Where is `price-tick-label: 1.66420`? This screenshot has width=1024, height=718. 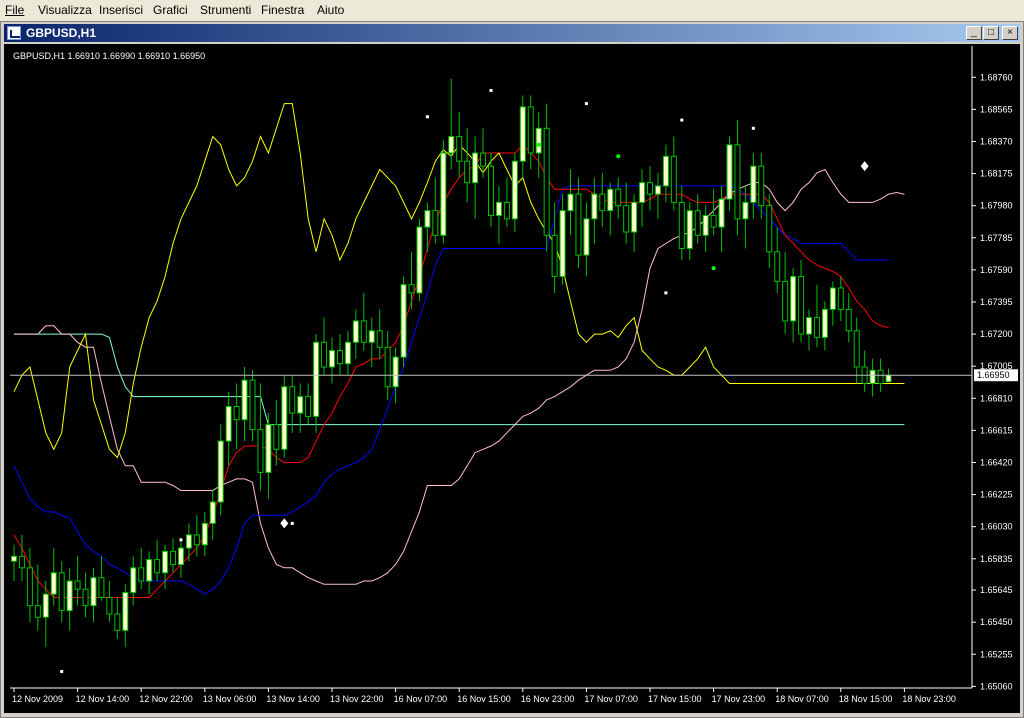 price-tick-label: 1.66420 is located at coordinates (996, 462).